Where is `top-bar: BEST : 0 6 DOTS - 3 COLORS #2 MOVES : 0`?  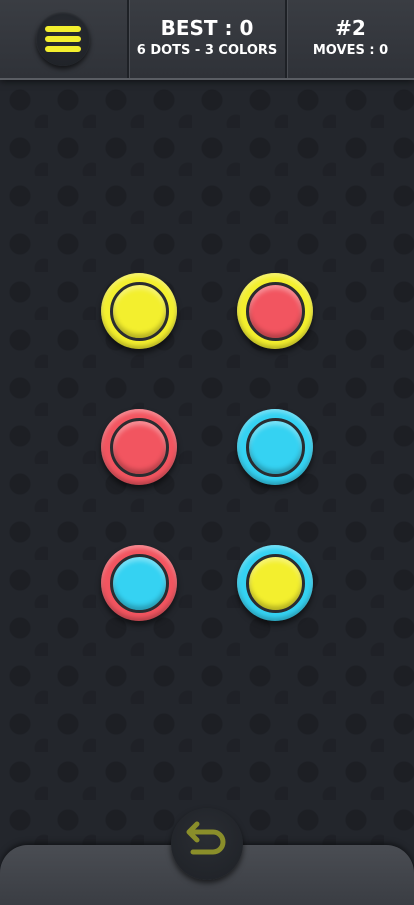 top-bar: BEST : 0 6 DOTS - 3 COLORS #2 MOVES : 0 is located at coordinates (207, 40).